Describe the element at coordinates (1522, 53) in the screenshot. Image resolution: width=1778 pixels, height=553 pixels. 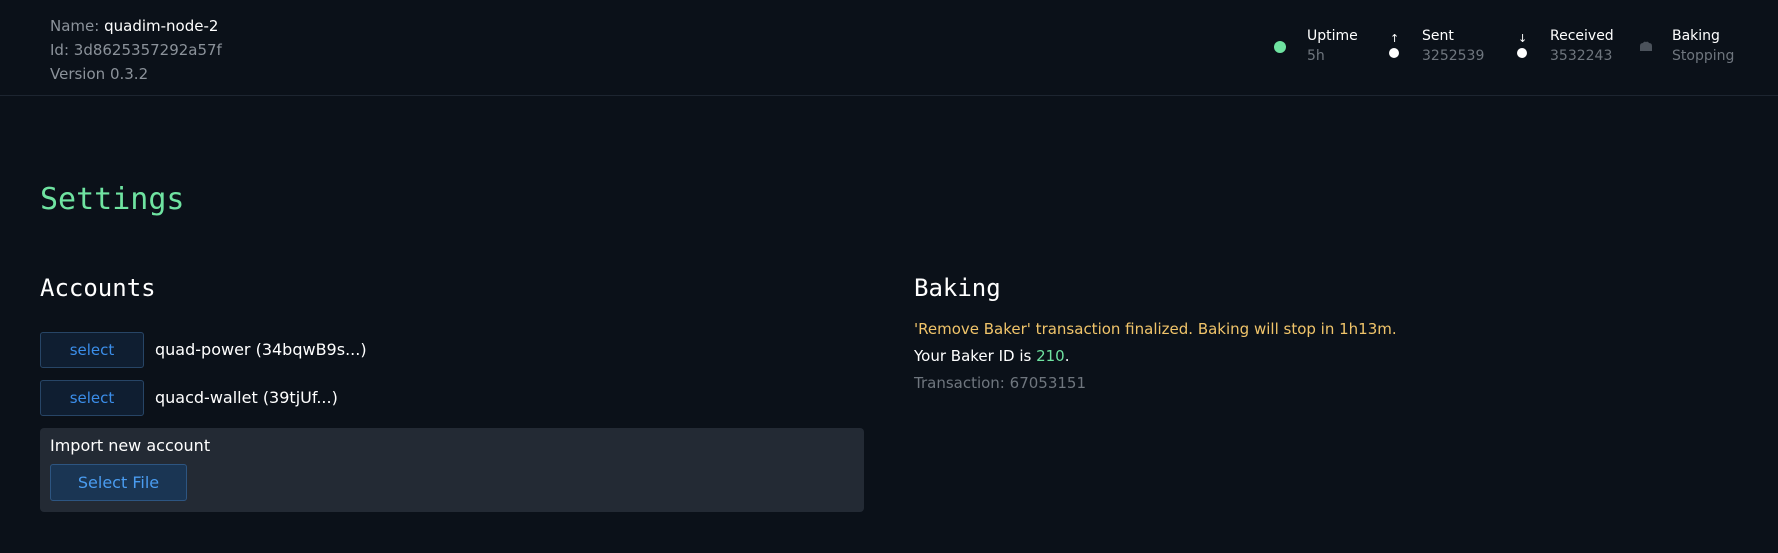
I see `received-dot-icon` at that location.